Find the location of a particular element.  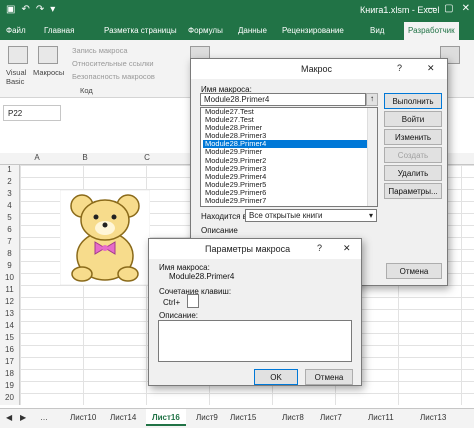

sheet-tab: Лист14 is located at coordinates (123, 417).